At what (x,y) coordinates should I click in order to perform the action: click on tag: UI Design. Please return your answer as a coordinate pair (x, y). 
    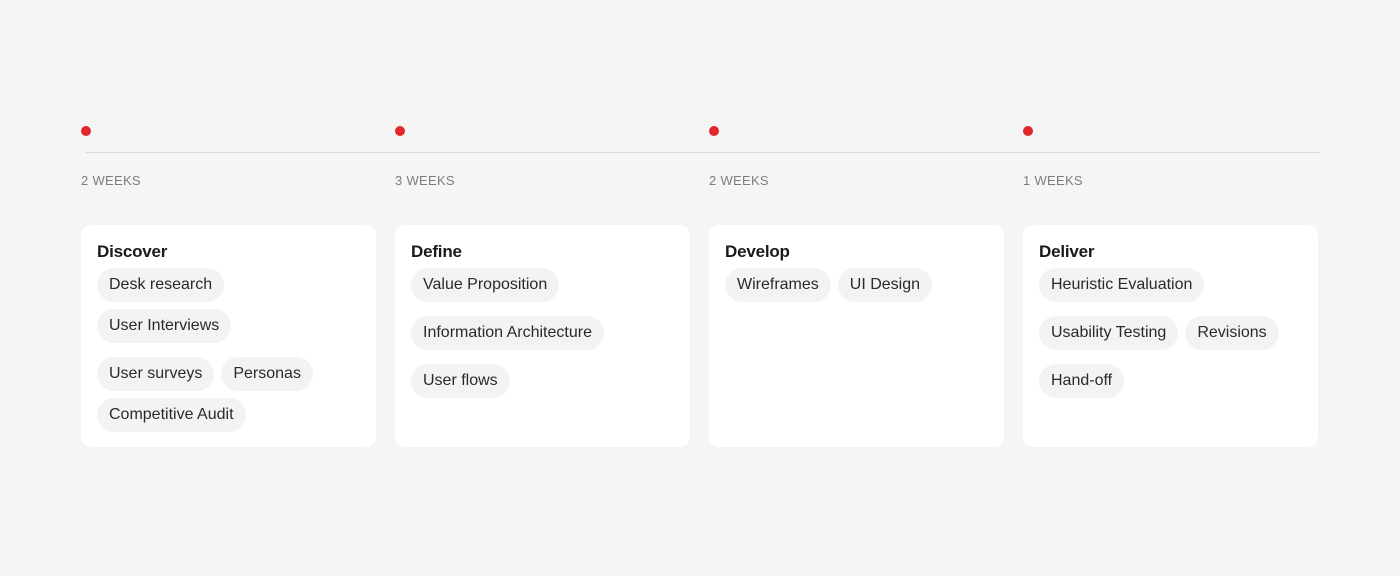
    Looking at the image, I should click on (885, 285).